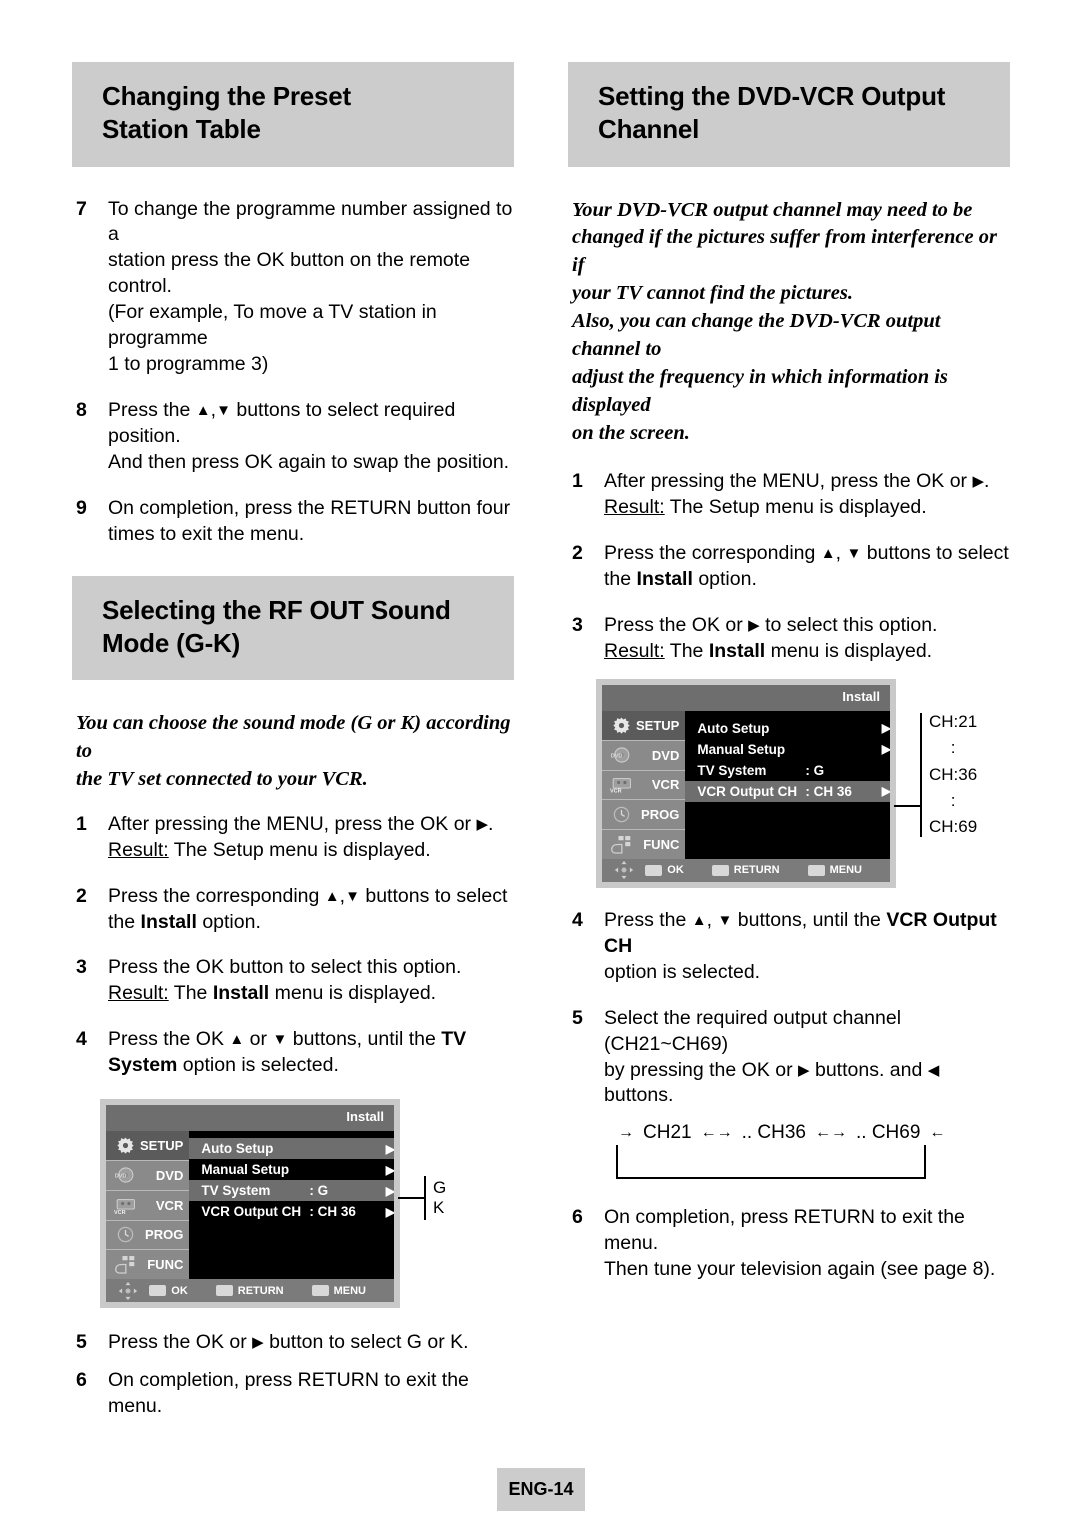  What do you see at coordinates (741, 749) in the screenshot?
I see `osd-row-label: Manual Setup` at bounding box center [741, 749].